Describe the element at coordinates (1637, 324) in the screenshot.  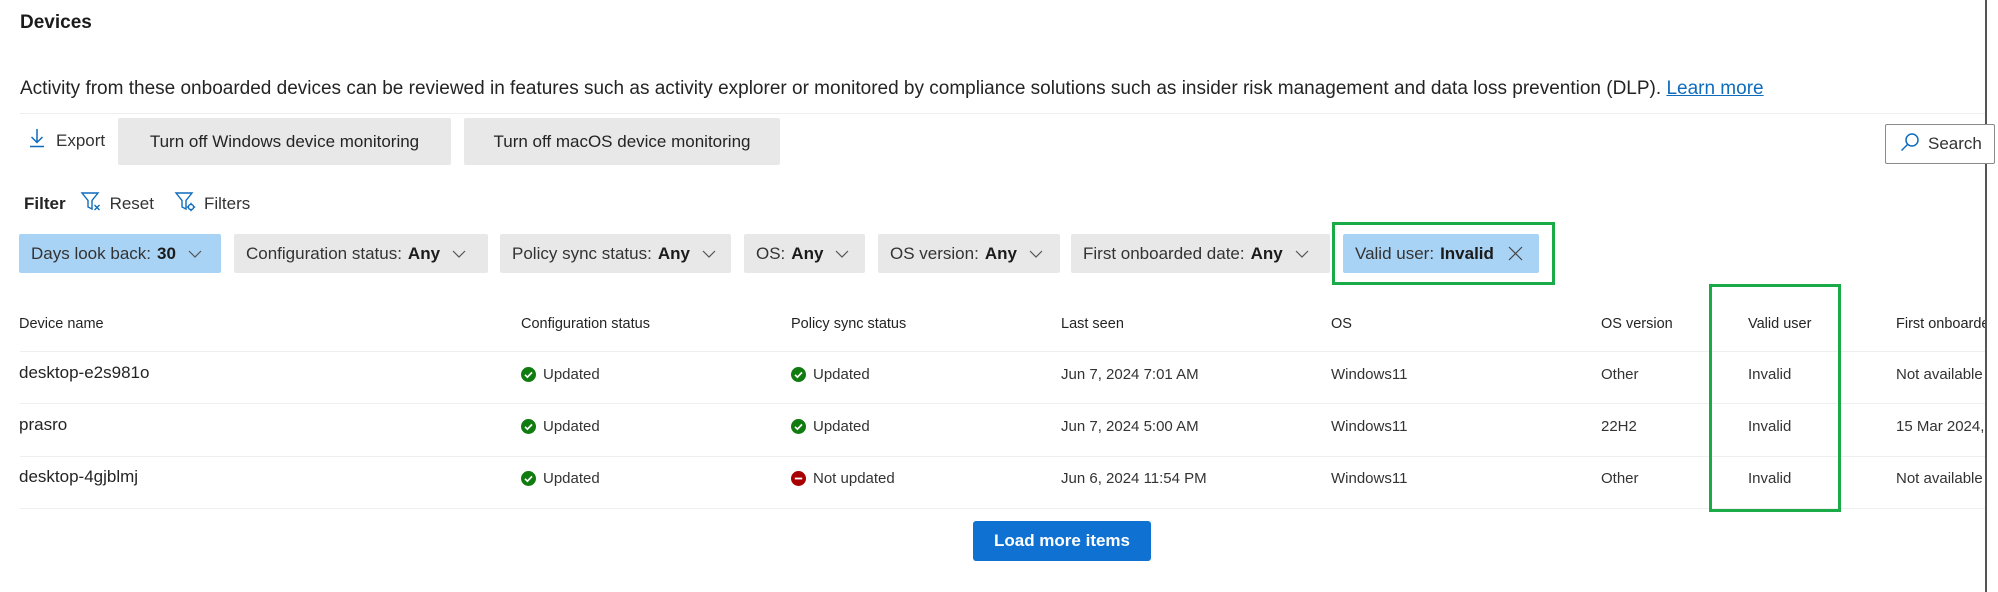
I see `column-header-os-version: OS version` at that location.